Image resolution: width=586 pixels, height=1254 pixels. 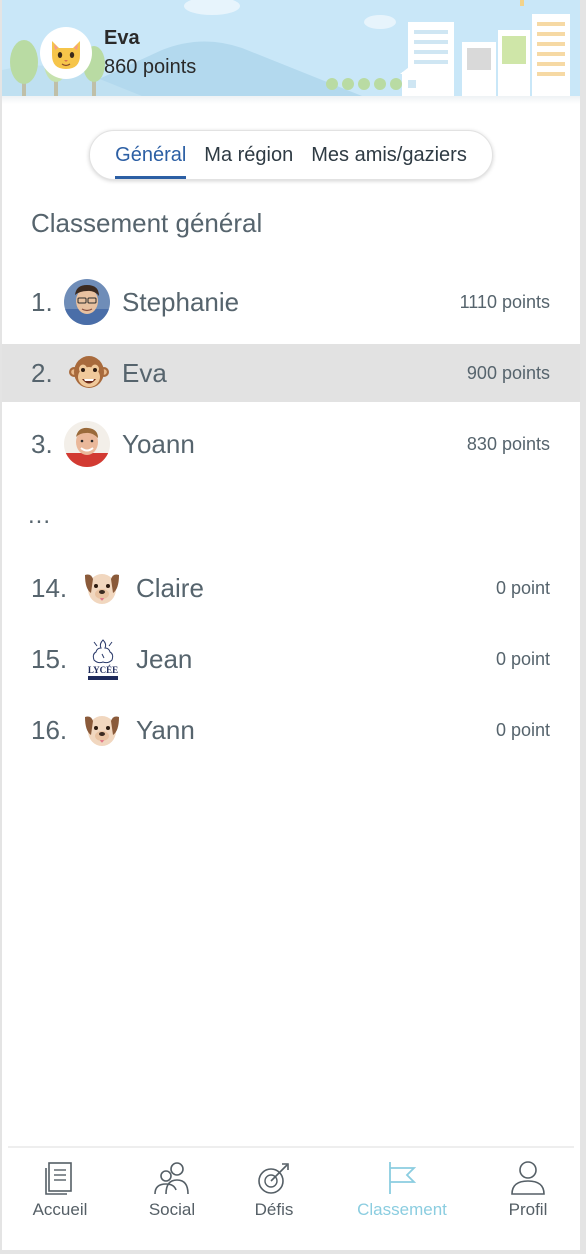 I want to click on nav-label: Social, so click(x=172, y=1209).